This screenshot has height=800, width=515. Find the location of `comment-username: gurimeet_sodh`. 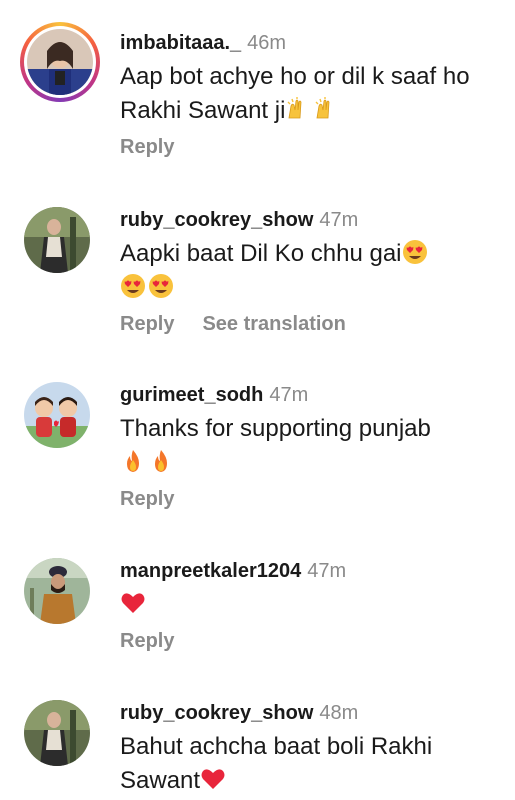

comment-username: gurimeet_sodh is located at coordinates (191, 395).